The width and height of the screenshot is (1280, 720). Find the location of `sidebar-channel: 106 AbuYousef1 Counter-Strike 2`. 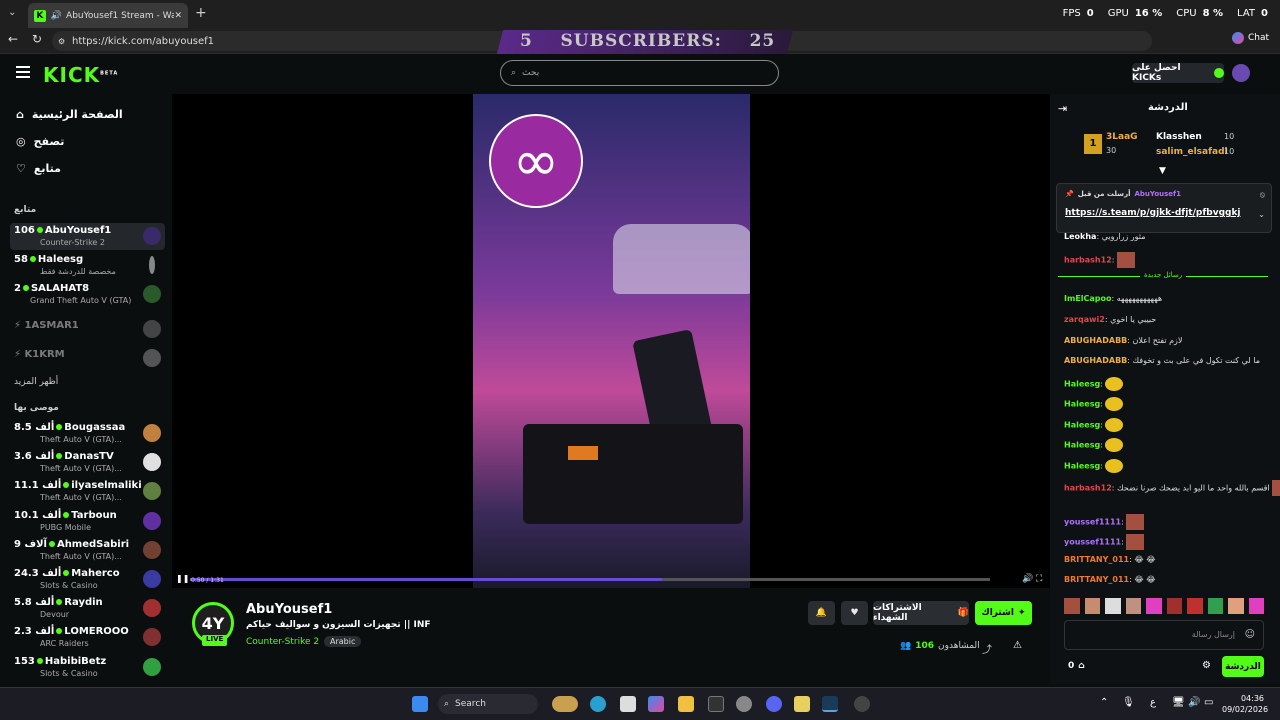

sidebar-channel: 106 AbuYousef1 Counter-Strike 2 is located at coordinates (87, 236).